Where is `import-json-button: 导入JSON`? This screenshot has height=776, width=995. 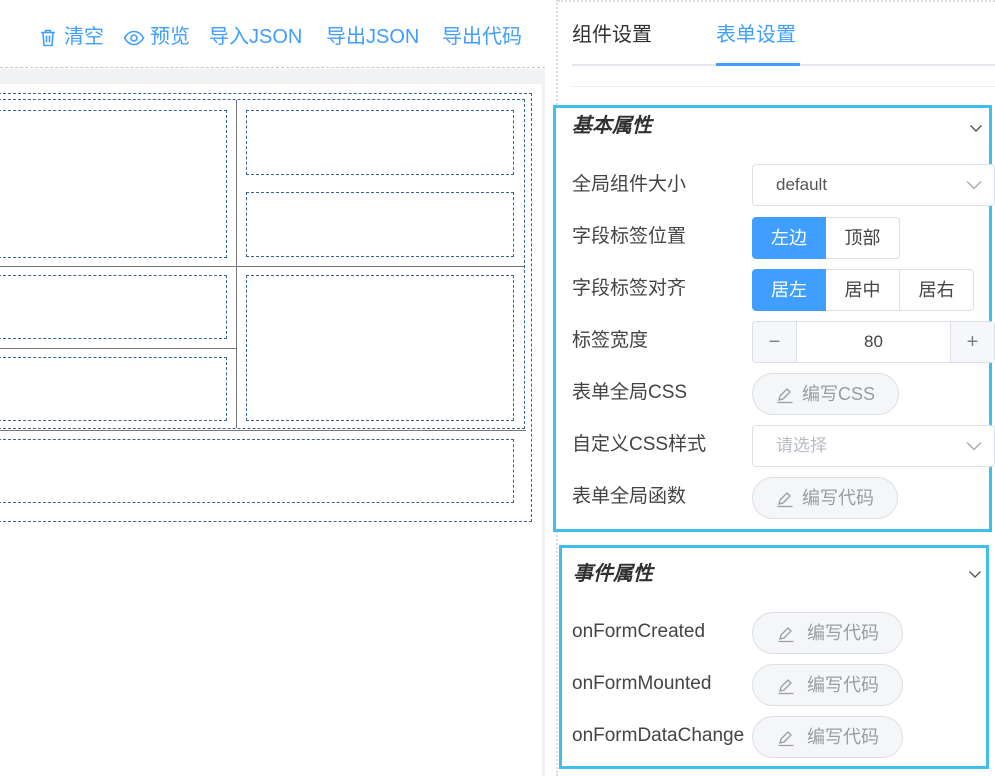
import-json-button: 导入JSON is located at coordinates (255, 37).